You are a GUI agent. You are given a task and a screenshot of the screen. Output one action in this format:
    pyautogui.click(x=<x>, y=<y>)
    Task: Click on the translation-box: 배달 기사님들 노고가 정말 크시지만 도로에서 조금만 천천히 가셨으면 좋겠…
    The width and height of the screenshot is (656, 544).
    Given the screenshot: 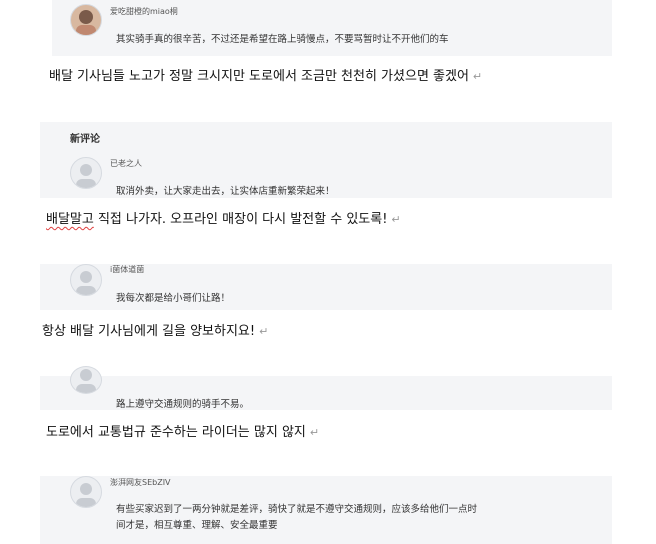 What is the action you would take?
    pyautogui.click(x=326, y=89)
    